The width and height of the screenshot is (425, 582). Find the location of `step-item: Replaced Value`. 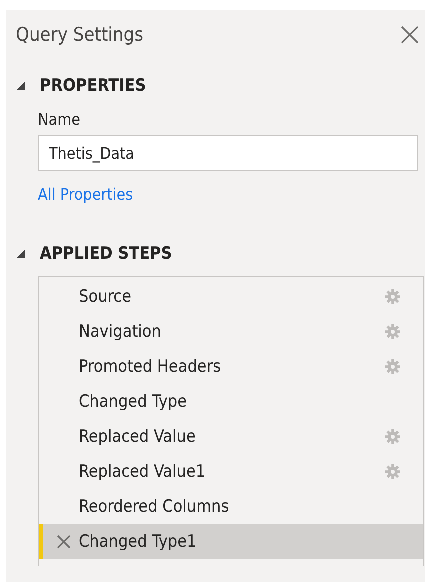

step-item: Replaced Value is located at coordinates (231, 436).